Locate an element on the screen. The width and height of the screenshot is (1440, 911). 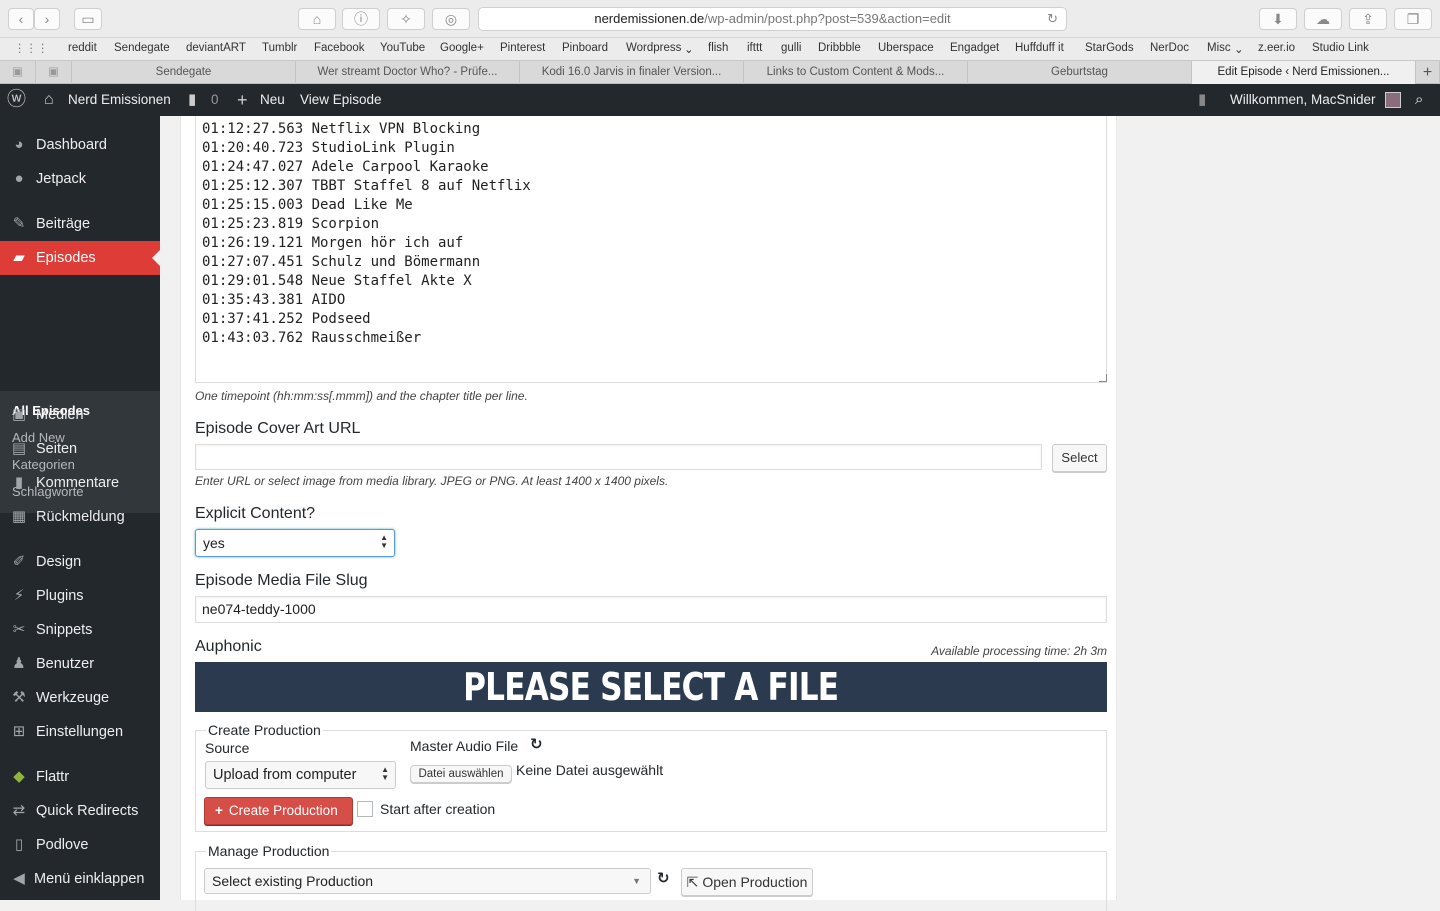
slug-input: ne074-teddy-1000 is located at coordinates (651, 609).